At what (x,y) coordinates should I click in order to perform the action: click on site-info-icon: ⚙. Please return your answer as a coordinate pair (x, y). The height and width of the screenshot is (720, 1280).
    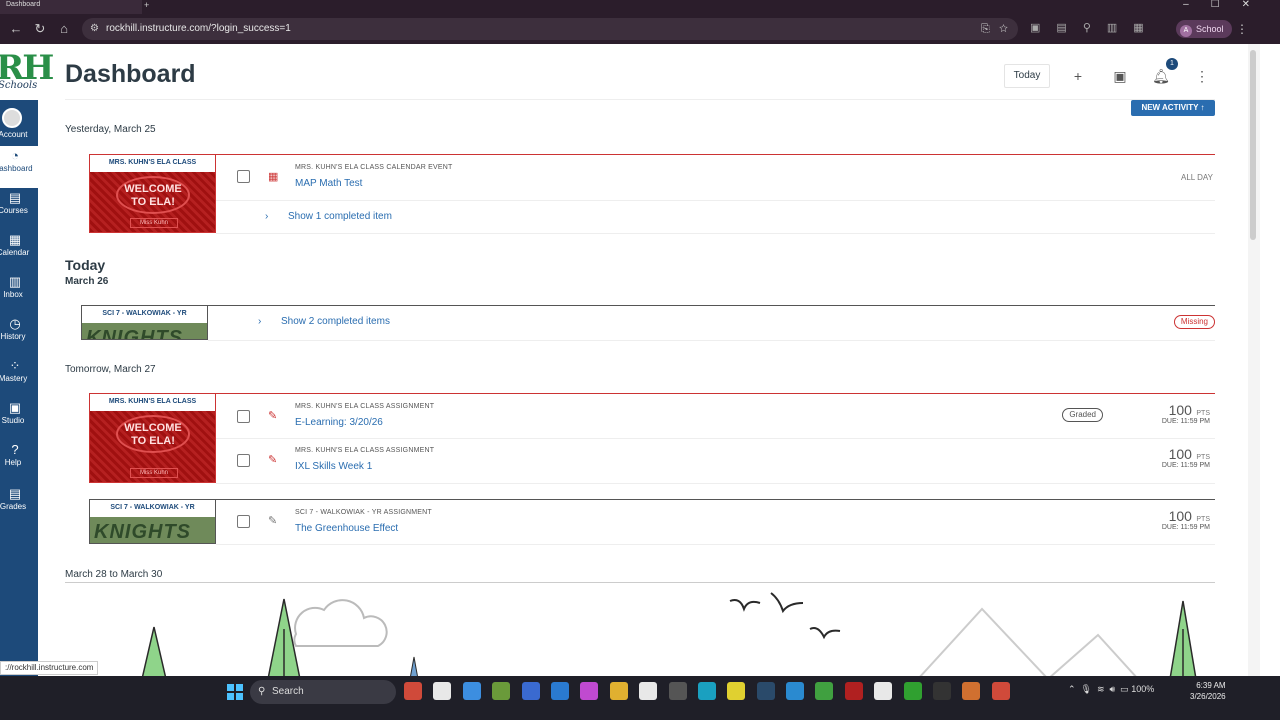
    Looking at the image, I should click on (94, 29).